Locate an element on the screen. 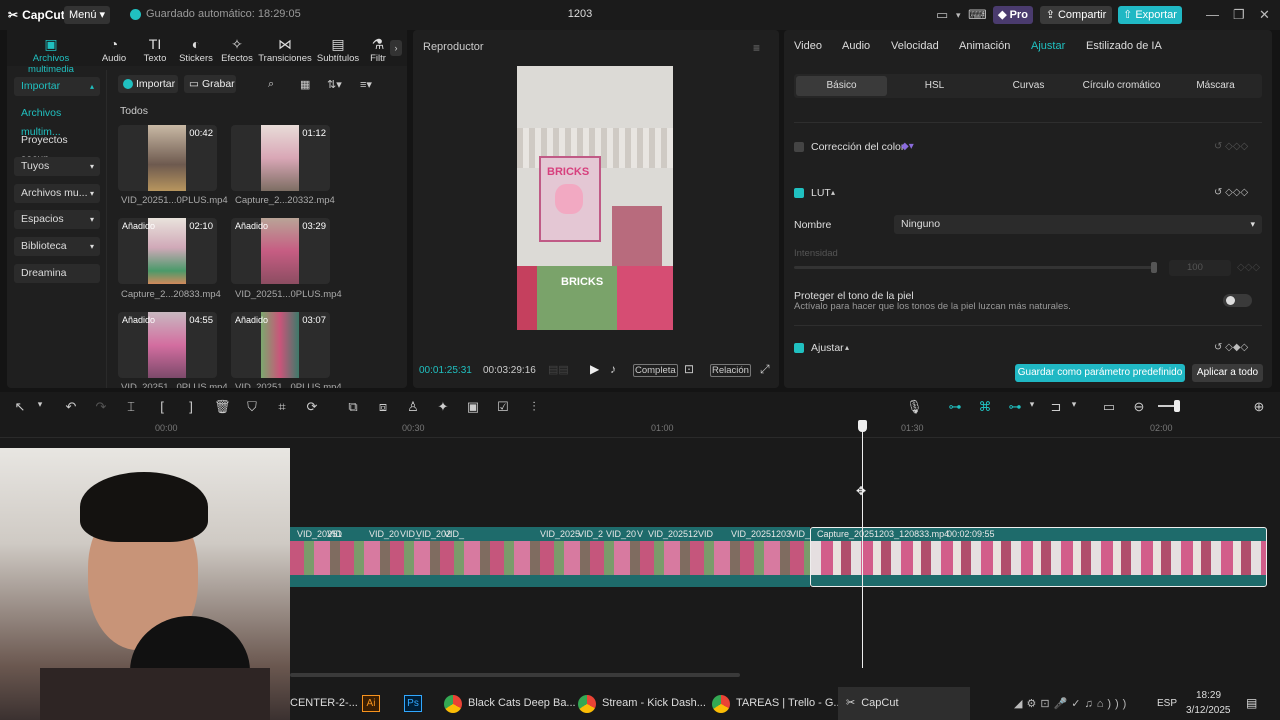 This screenshot has height=720, width=1280. subtab-mask: Máscara is located at coordinates (1215, 86).